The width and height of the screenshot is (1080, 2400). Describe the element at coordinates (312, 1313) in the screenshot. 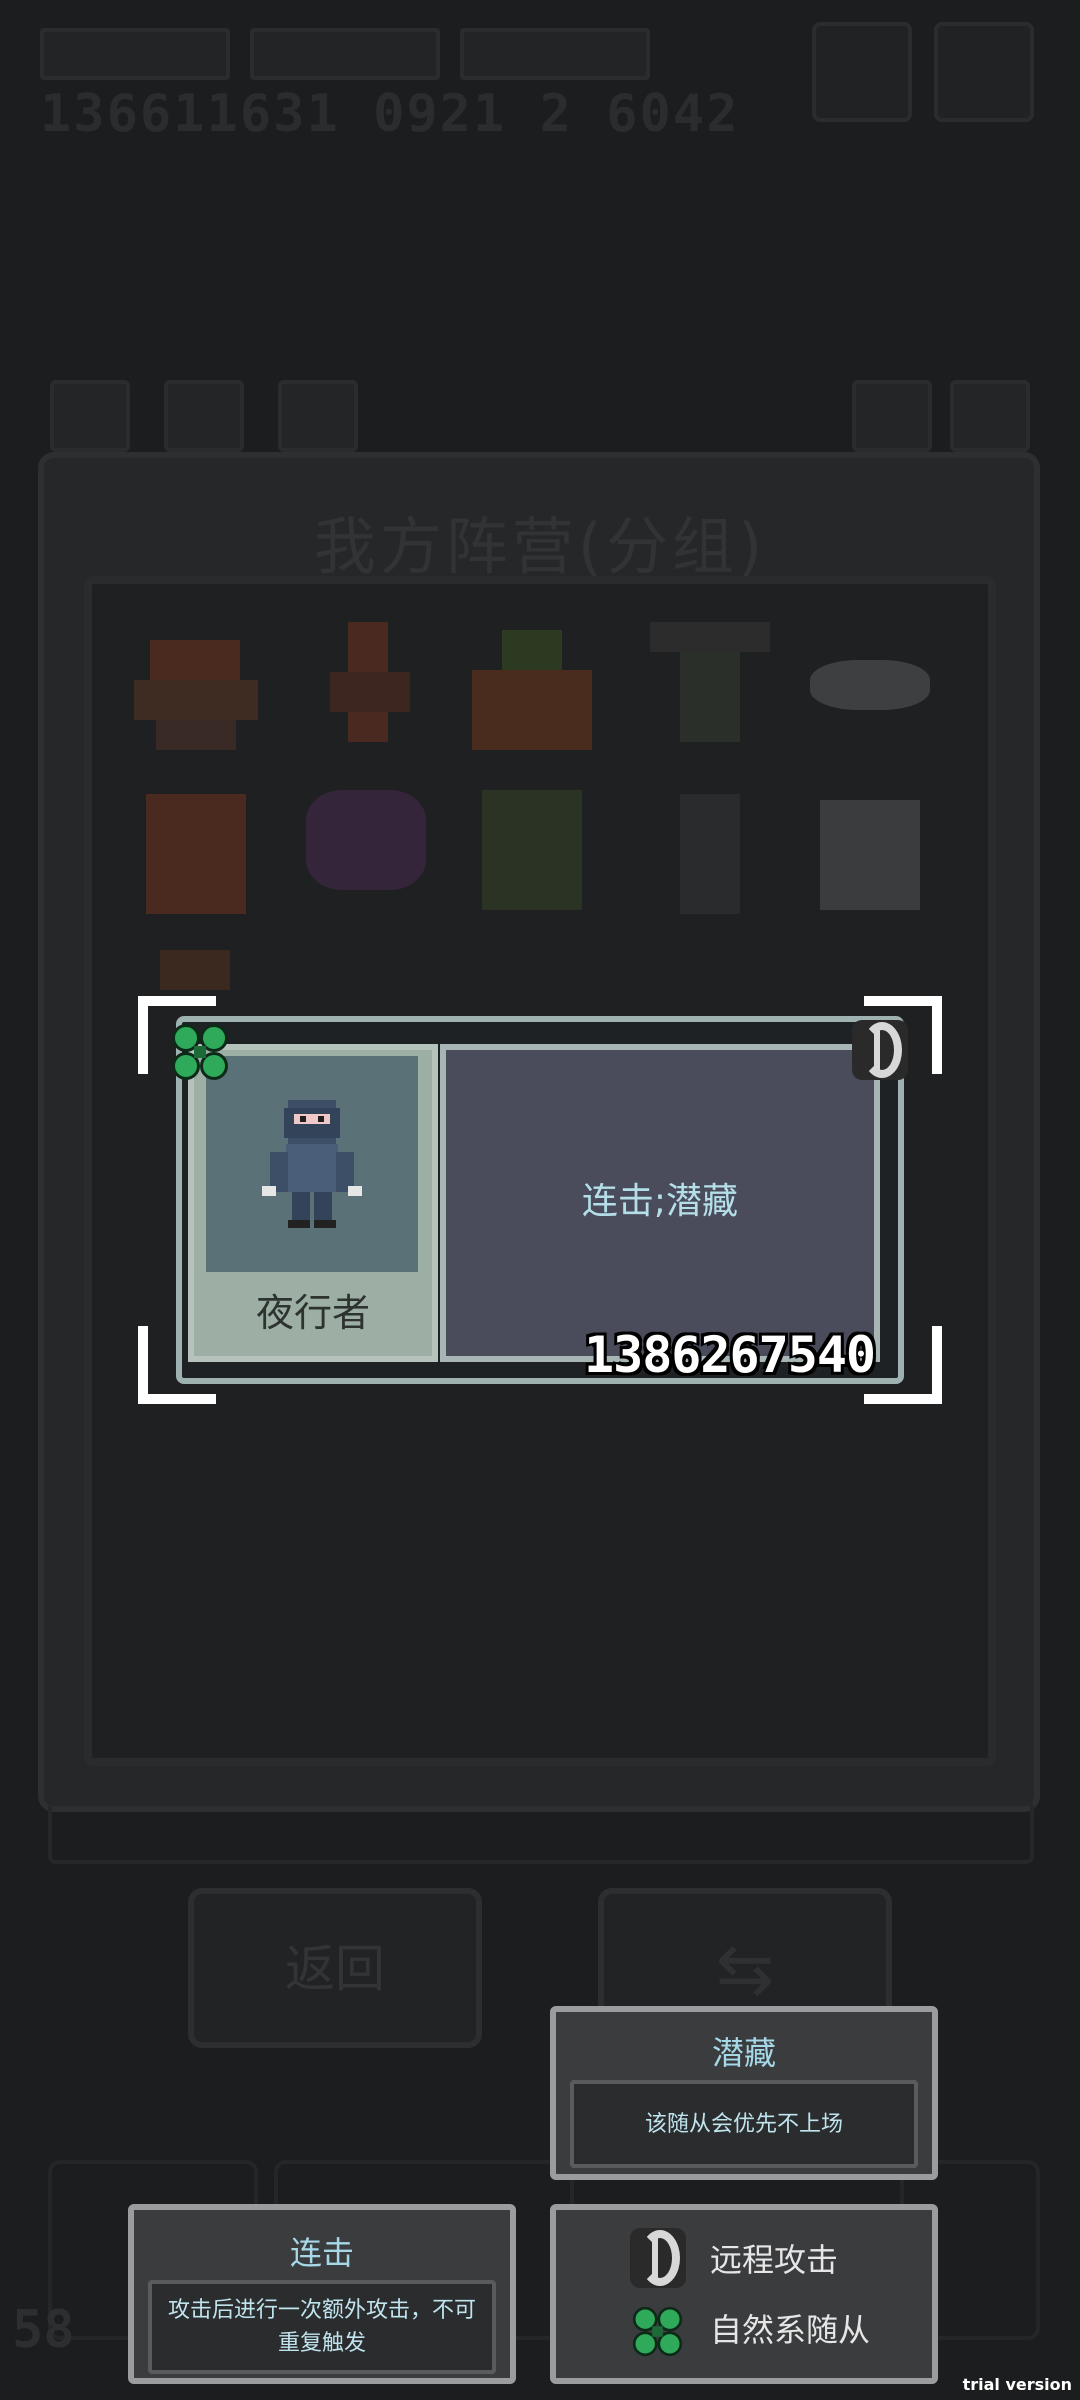

I see `unit-name: 夜行者` at that location.